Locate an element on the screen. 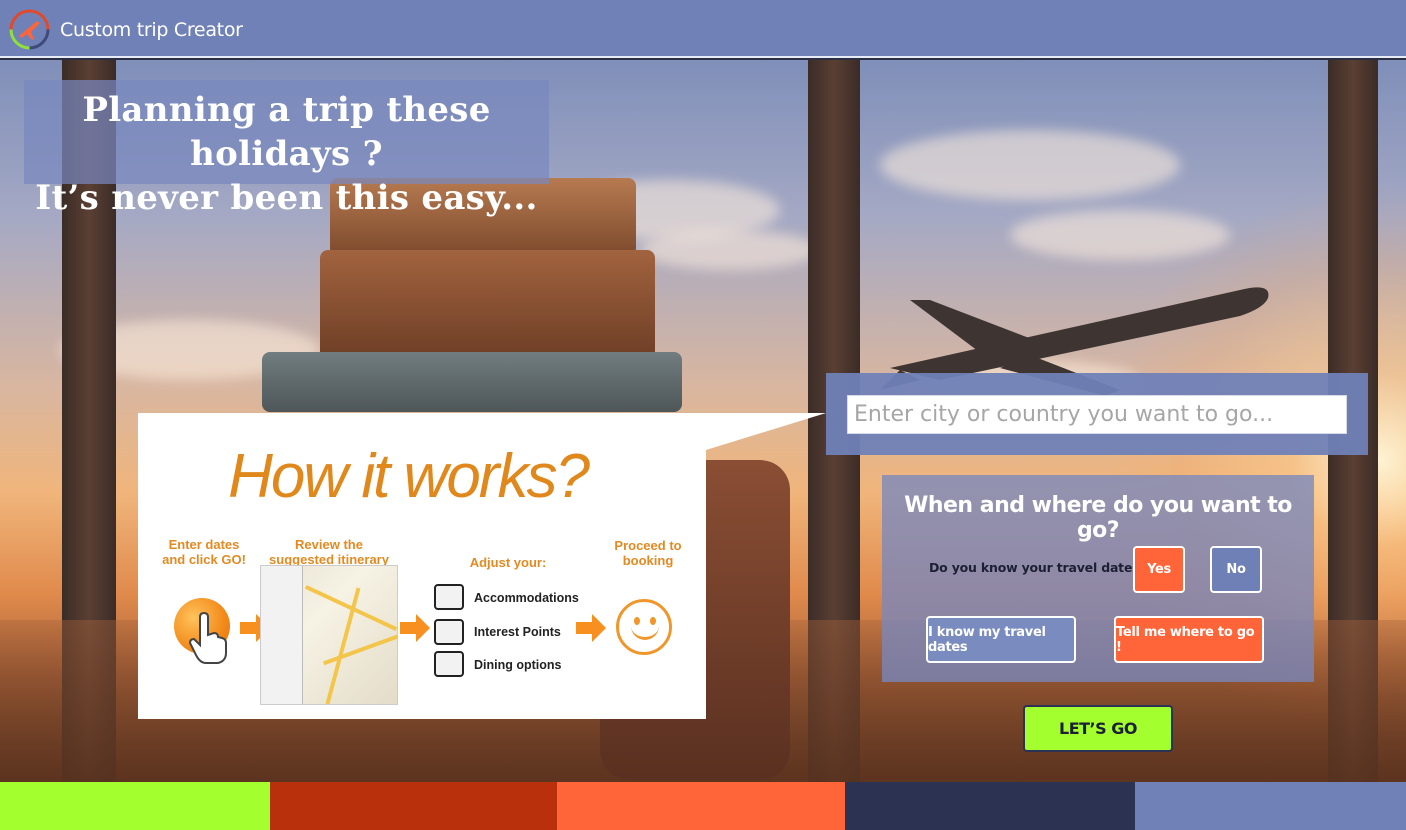 Image resolution: width=1406 pixels, height=830 pixels. know-dates-button: I know my travel dates is located at coordinates (1001, 639).